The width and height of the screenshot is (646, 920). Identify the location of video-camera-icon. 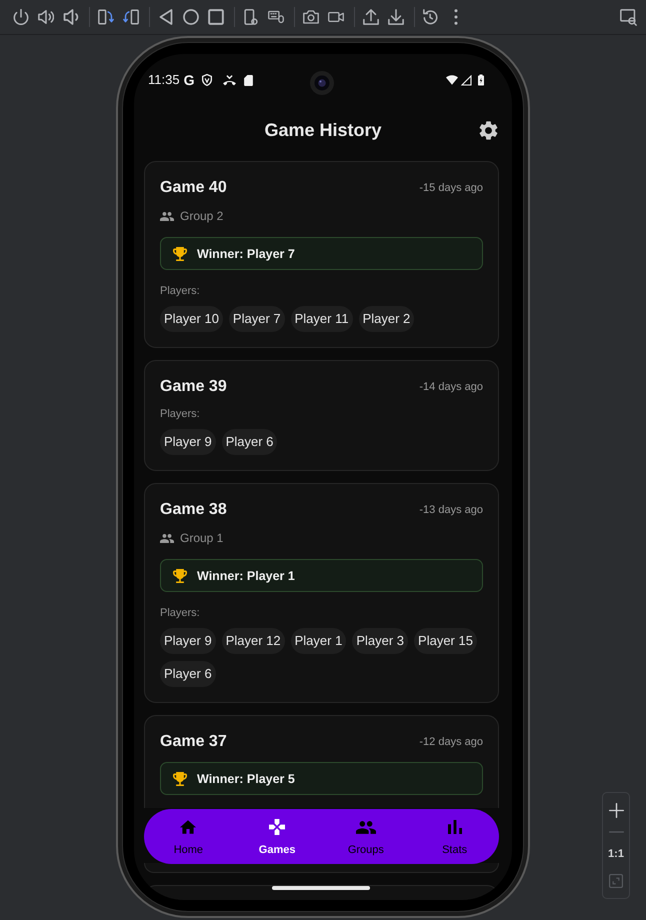
(336, 17).